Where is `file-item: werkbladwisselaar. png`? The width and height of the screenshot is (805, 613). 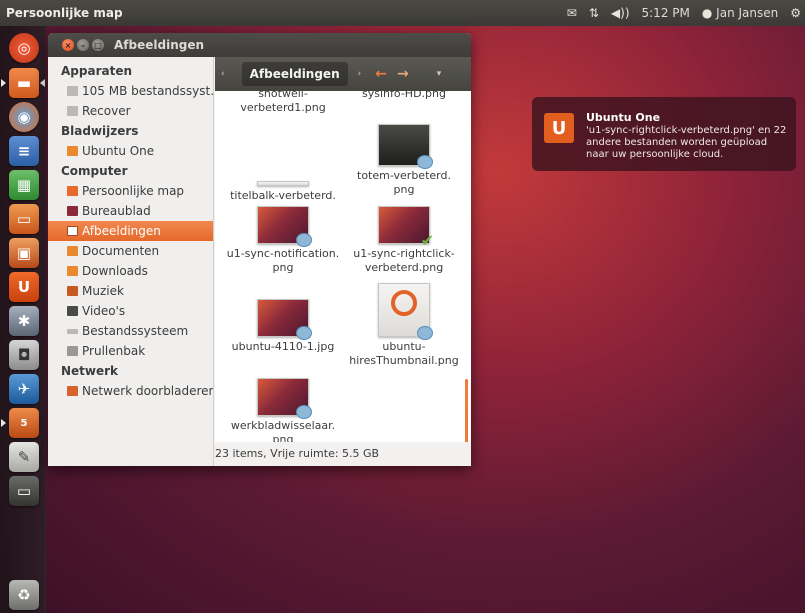 file-item: werkbladwisselaar. png is located at coordinates (283, 412).